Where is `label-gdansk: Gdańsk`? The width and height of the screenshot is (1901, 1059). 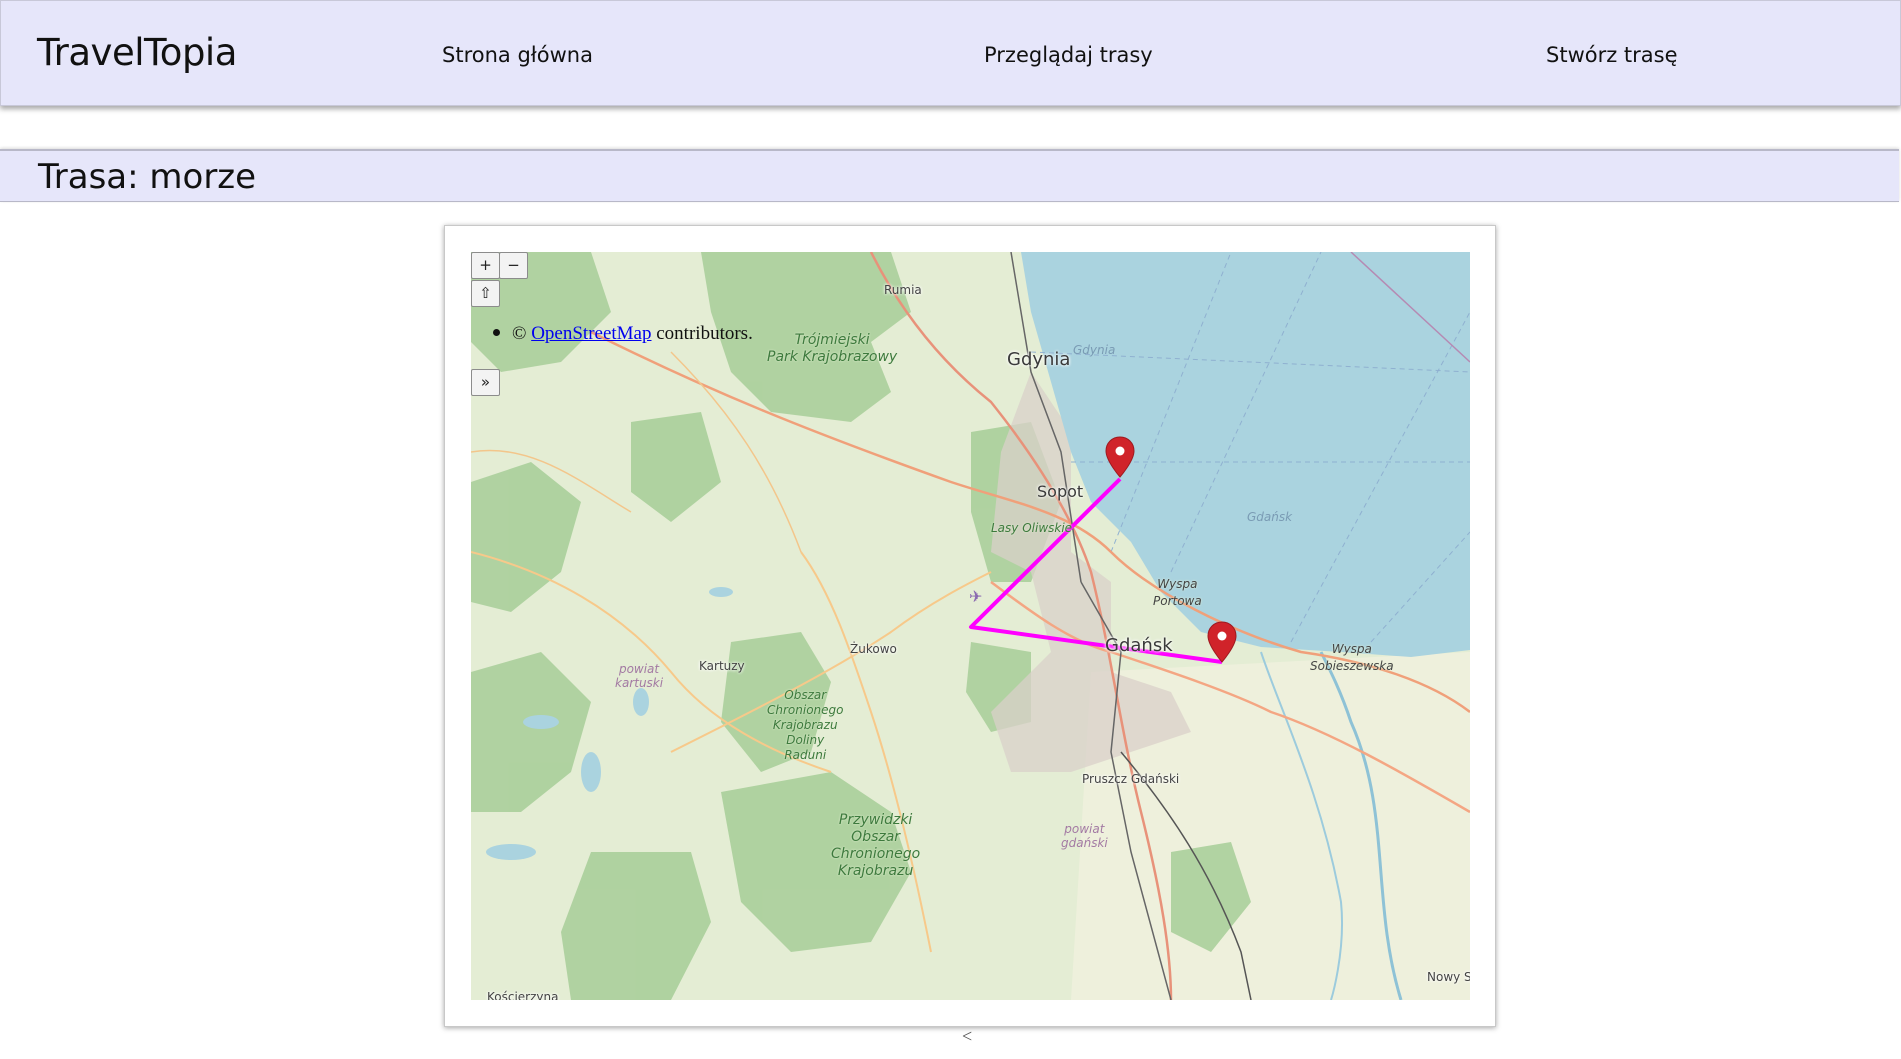 label-gdansk: Gdańsk is located at coordinates (1139, 645).